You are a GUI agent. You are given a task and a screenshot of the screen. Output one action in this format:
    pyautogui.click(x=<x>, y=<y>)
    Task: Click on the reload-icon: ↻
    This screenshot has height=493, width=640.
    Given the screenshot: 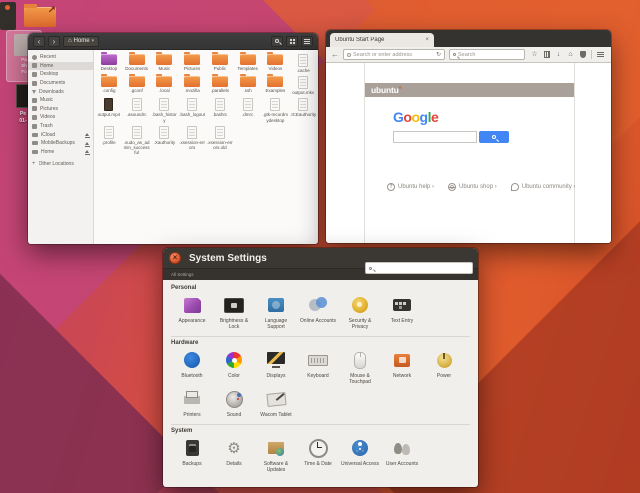 What is the action you would take?
    pyautogui.click(x=438, y=55)
    